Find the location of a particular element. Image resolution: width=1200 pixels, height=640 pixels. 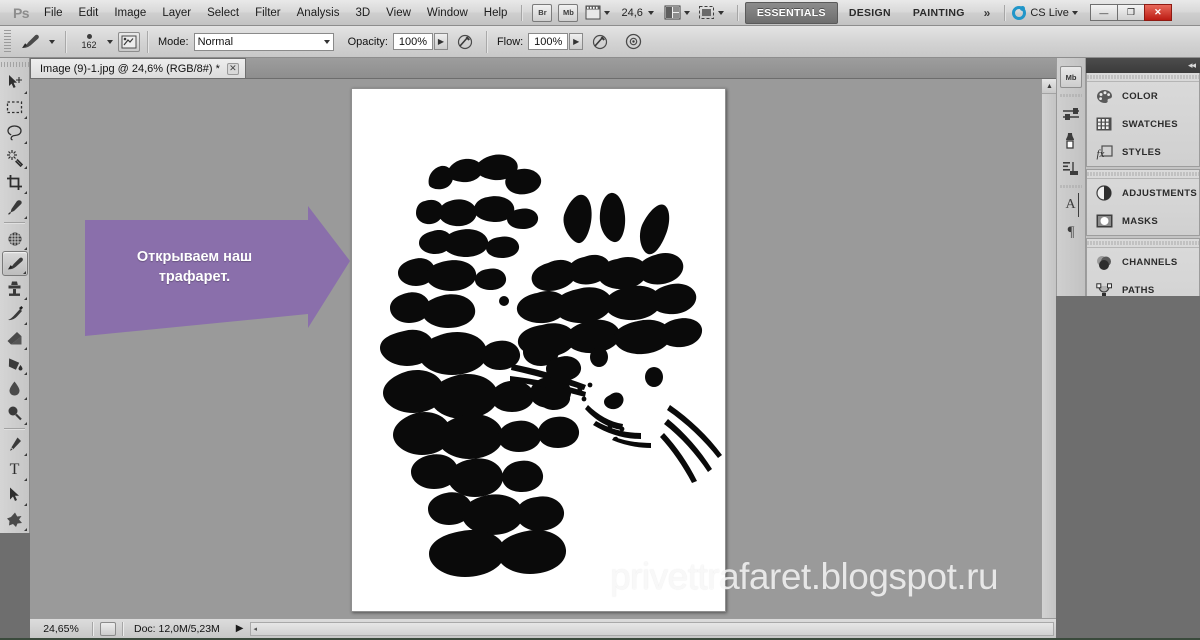

close-button: ✕ is located at coordinates (1157, 12).